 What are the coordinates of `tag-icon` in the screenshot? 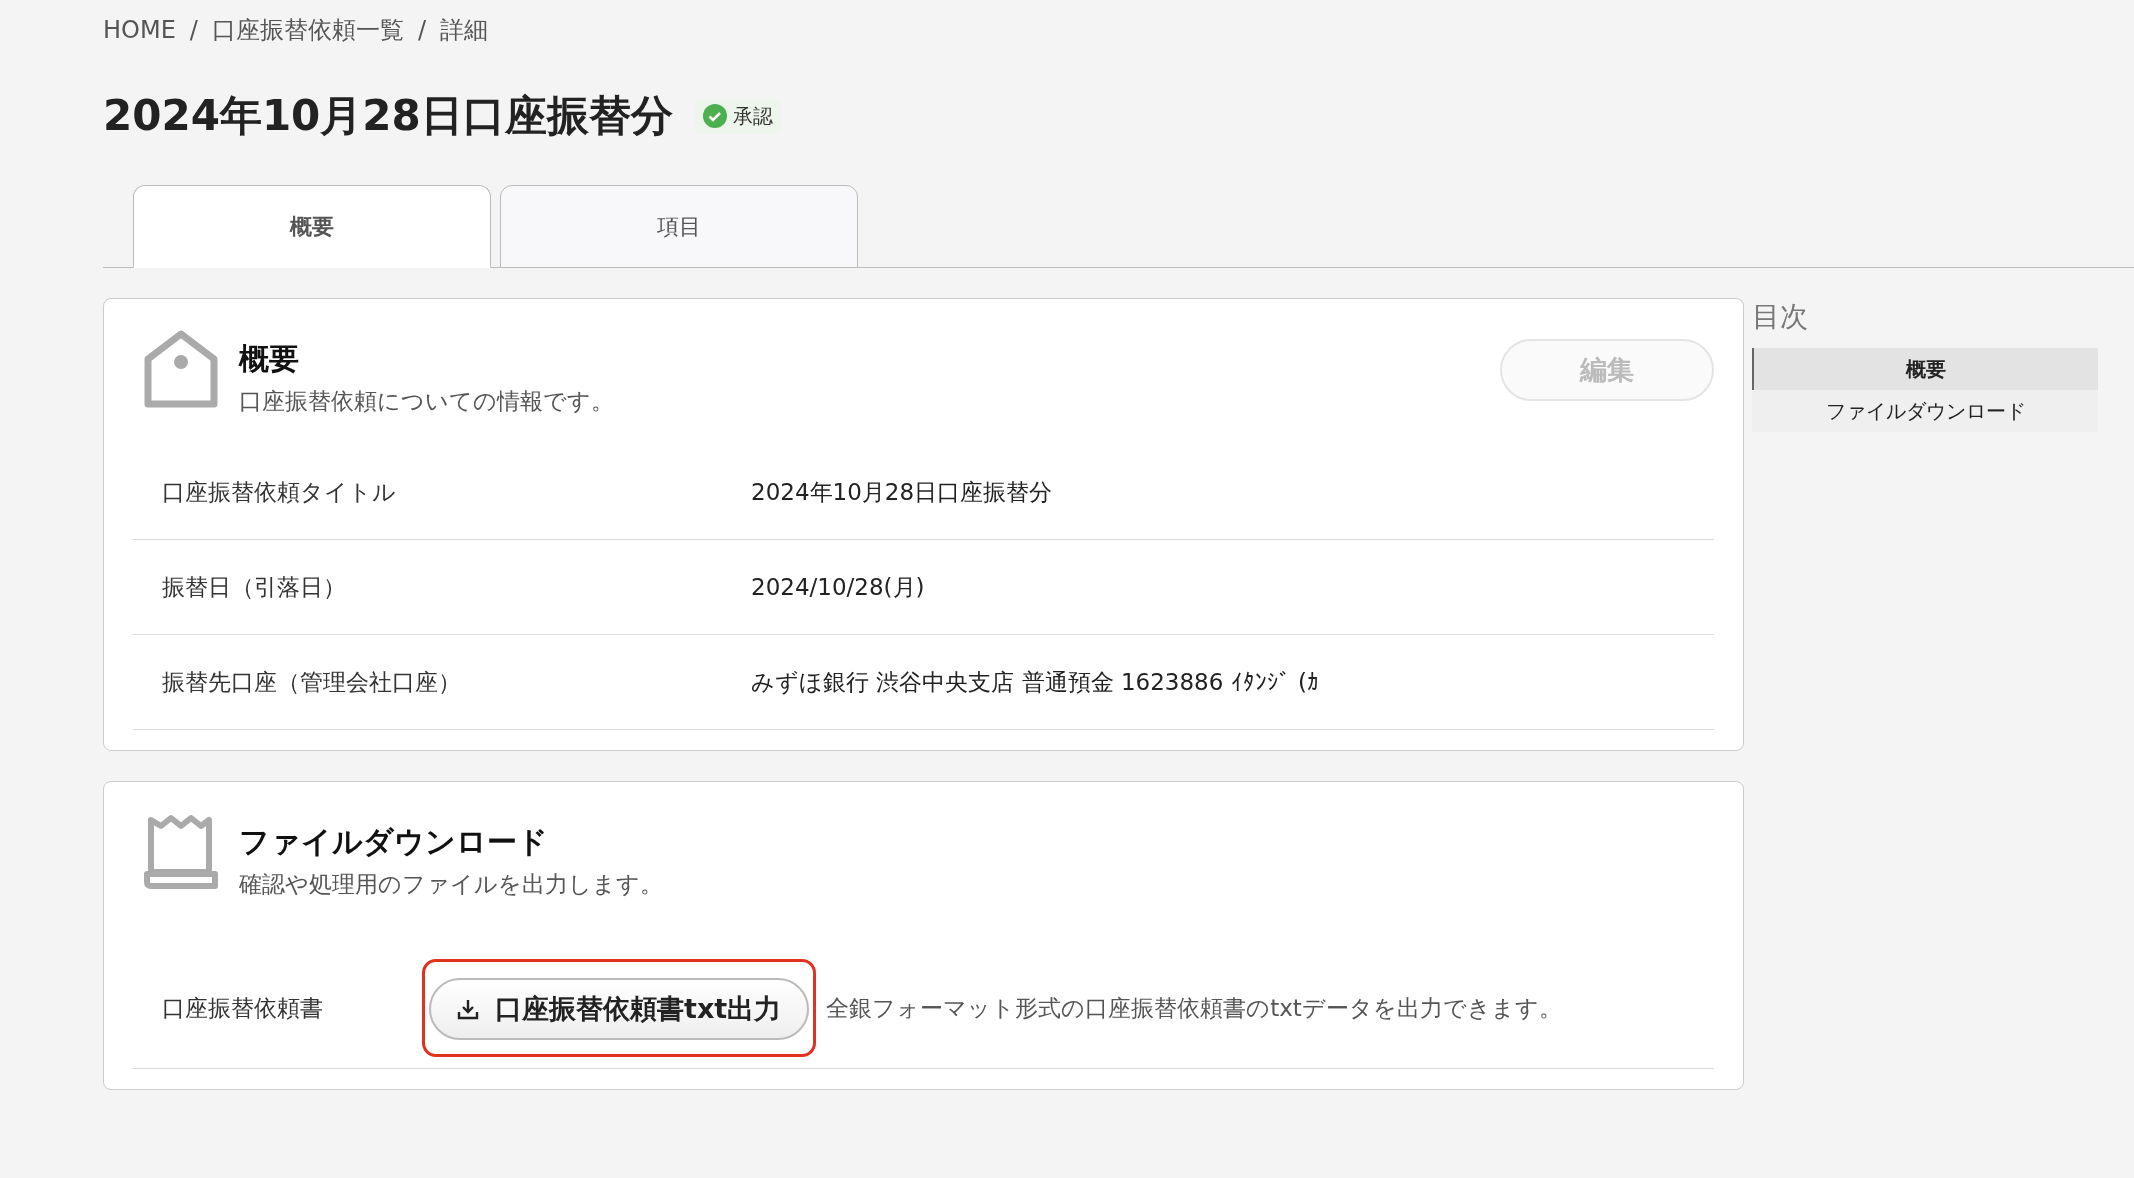 It's located at (181, 369).